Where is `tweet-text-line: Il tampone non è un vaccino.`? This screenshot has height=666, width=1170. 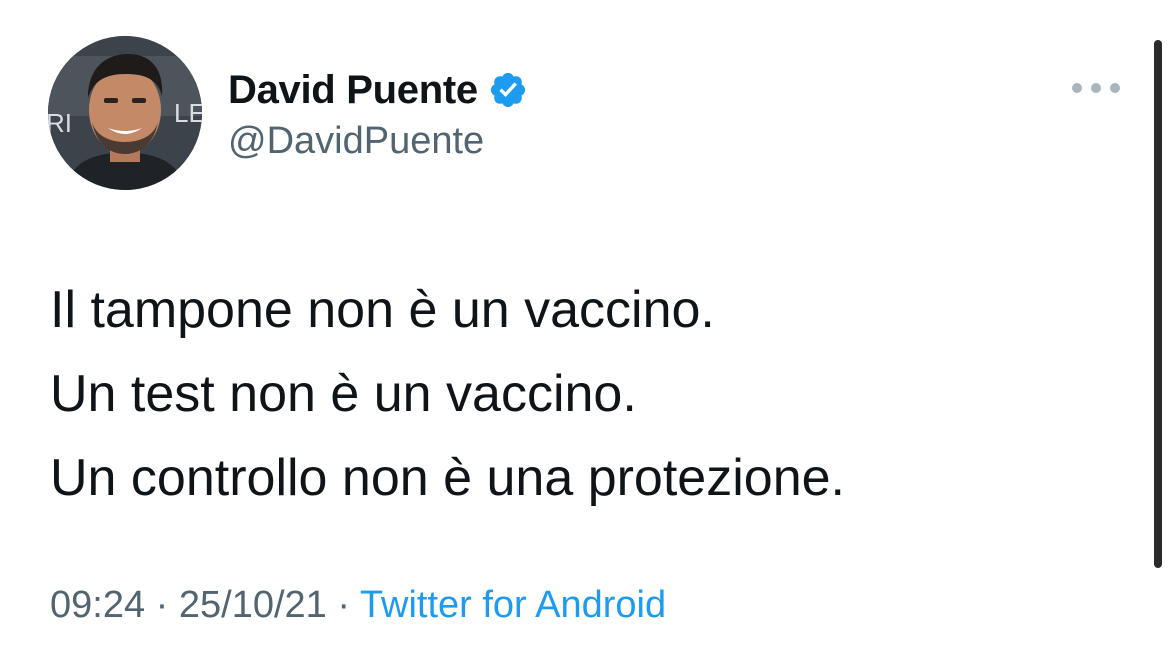 tweet-text-line: Il tampone non è un vaccino. is located at coordinates (382, 310).